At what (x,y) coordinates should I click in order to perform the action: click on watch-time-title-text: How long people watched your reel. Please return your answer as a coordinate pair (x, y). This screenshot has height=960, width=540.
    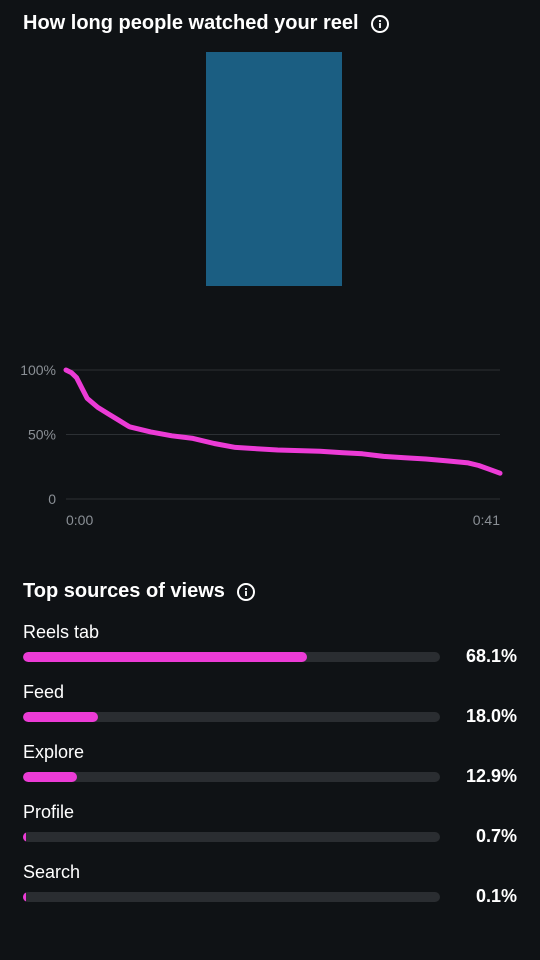
    Looking at the image, I should click on (191, 23).